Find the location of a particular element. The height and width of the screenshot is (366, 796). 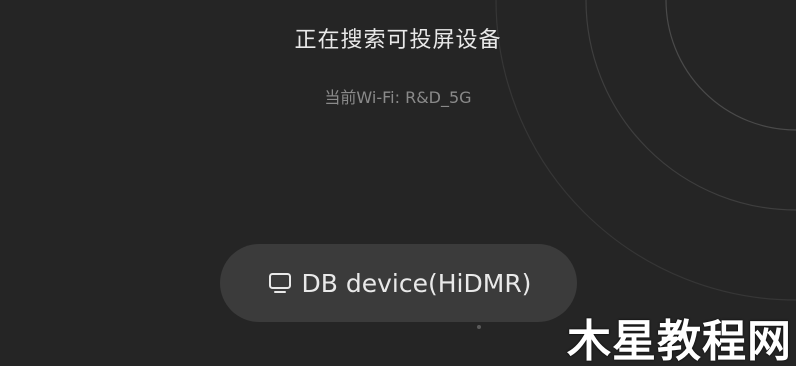

device-name: DB device(HiDMR) is located at coordinates (416, 283).